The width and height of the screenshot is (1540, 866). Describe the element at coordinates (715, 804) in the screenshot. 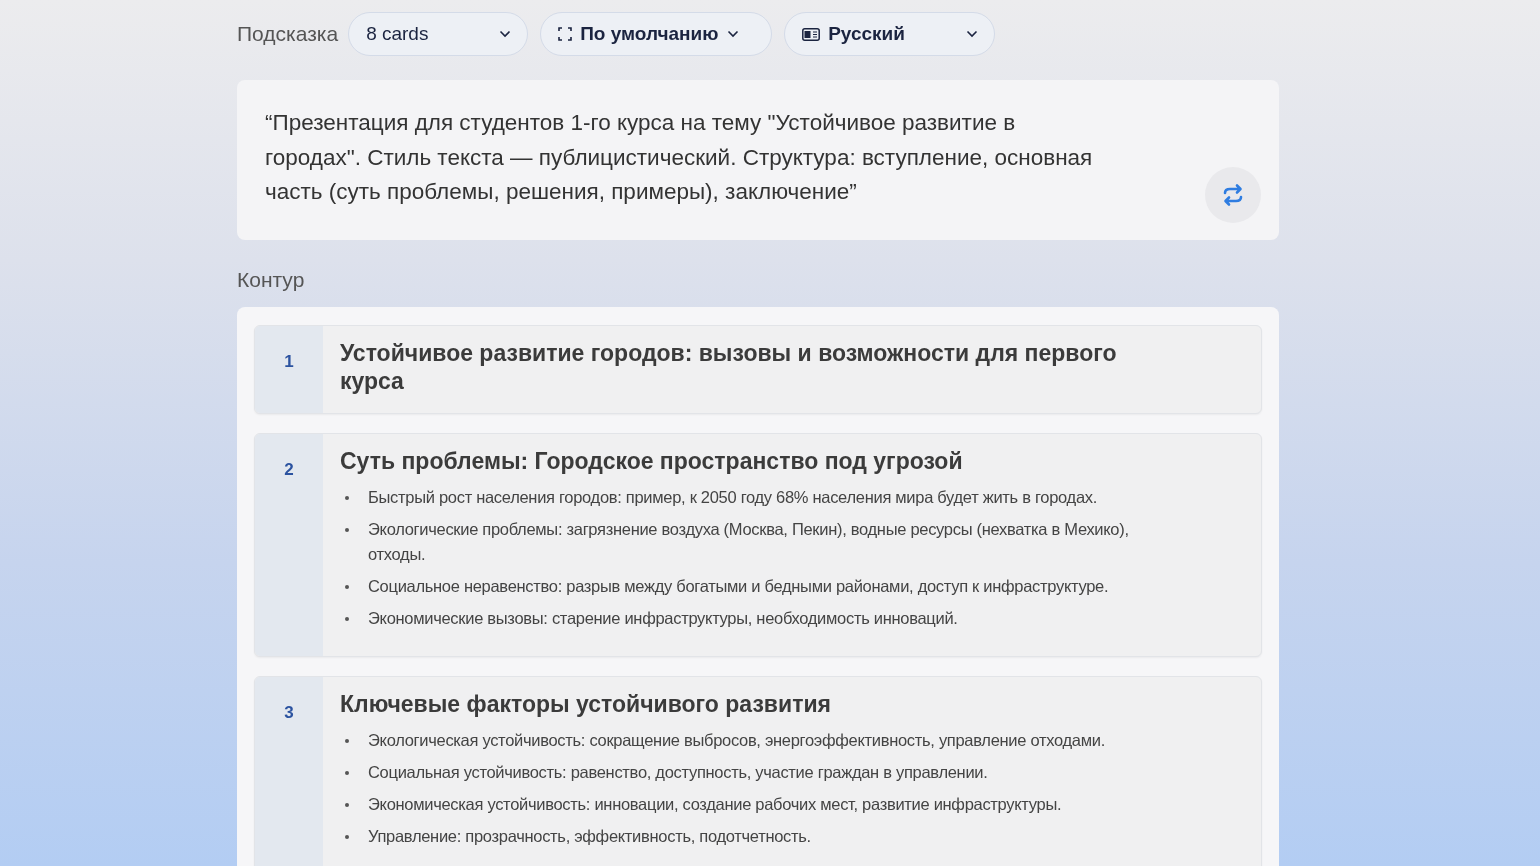

I see `bullet-text: Экономическая устойчивость: инновации, создание рабочих мест, развитие инфраструктуры.` at that location.